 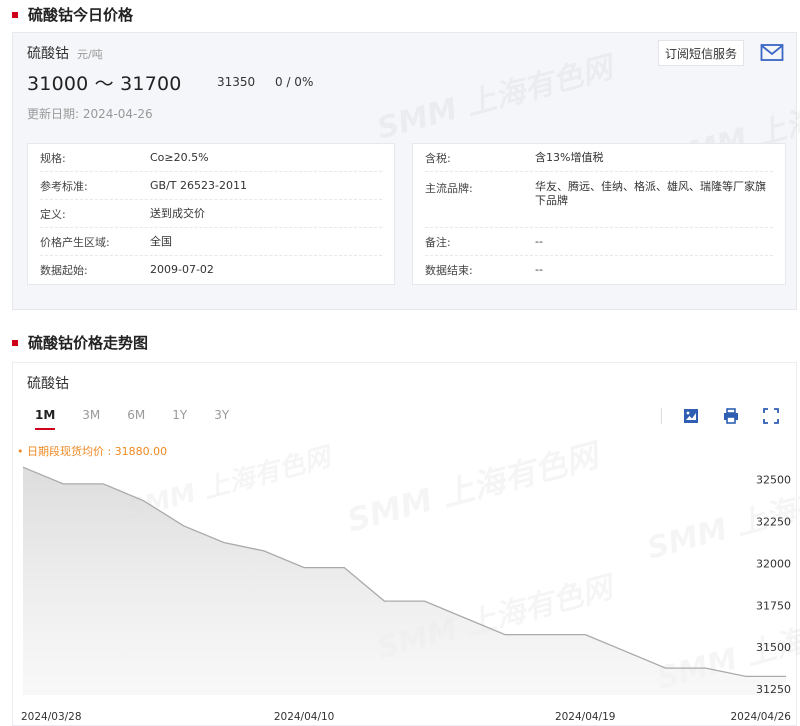 What do you see at coordinates (599, 270) in the screenshot?
I see `spec-row: 数据结束: --` at bounding box center [599, 270].